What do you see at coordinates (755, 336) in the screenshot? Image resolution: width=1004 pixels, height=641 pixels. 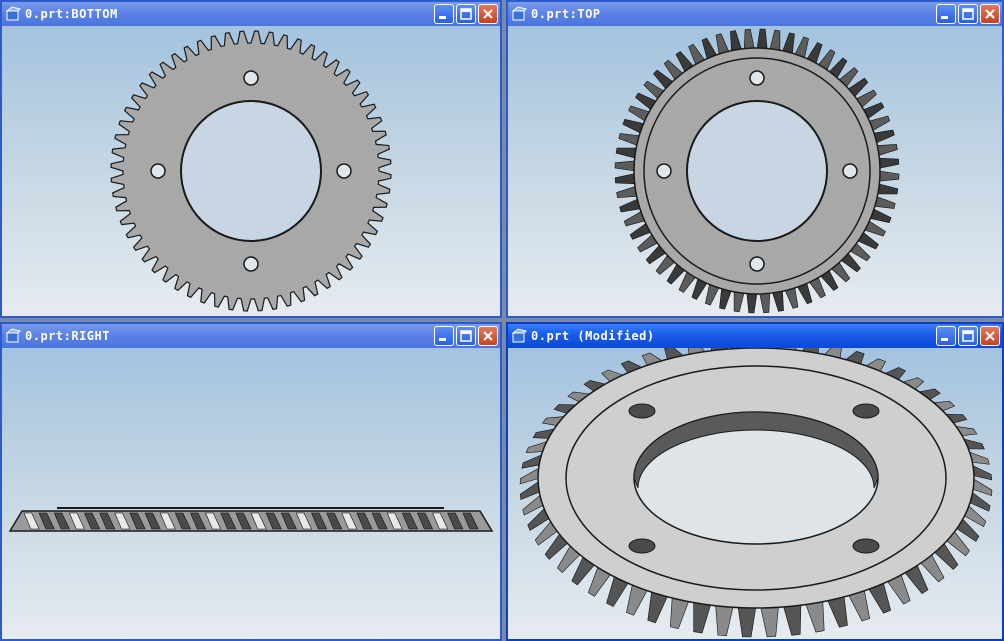 I see `title-bar-iso: 0.prt (Modified)` at bounding box center [755, 336].